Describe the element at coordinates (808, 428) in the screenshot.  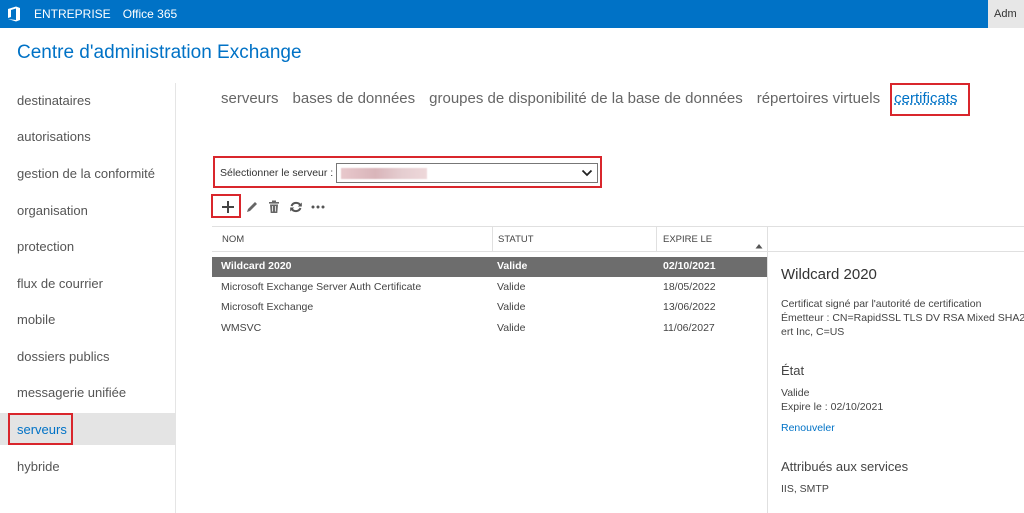
I see `renew-link: Renouveler` at that location.